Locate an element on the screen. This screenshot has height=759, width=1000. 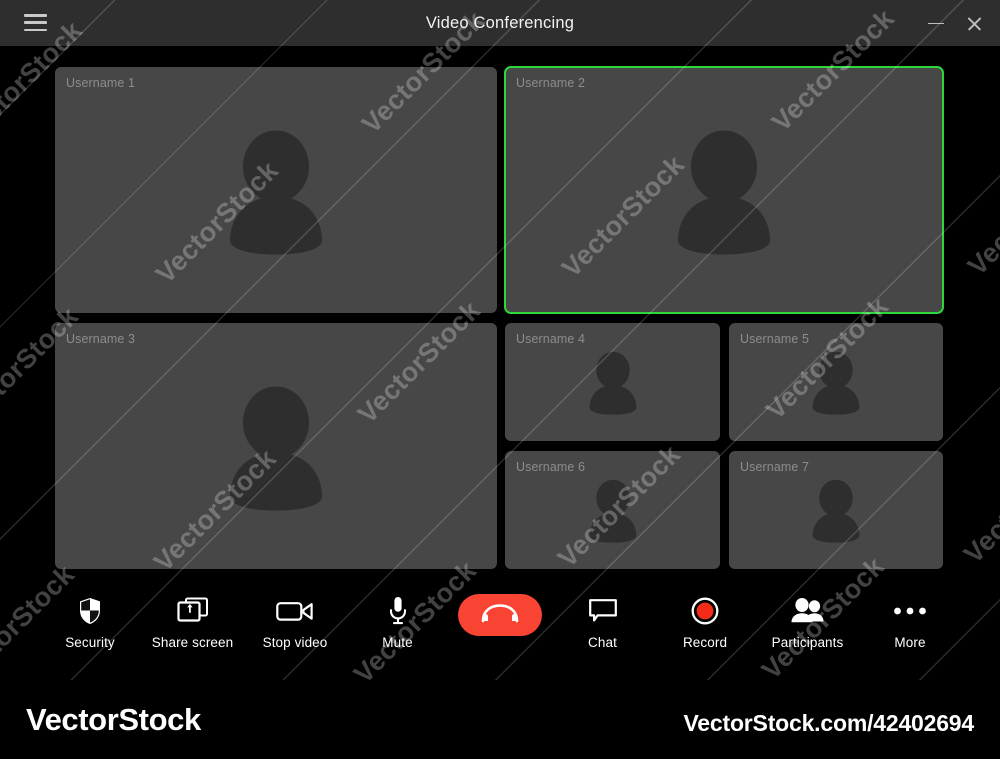
record-button: Record is located at coordinates (705, 615).